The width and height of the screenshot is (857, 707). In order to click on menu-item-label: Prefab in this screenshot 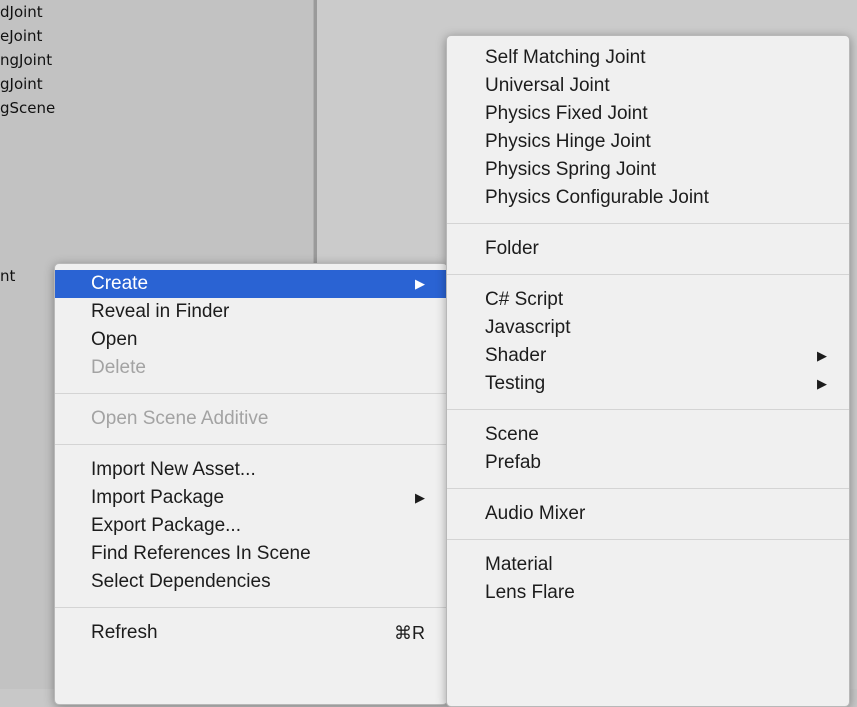, I will do `click(513, 462)`.